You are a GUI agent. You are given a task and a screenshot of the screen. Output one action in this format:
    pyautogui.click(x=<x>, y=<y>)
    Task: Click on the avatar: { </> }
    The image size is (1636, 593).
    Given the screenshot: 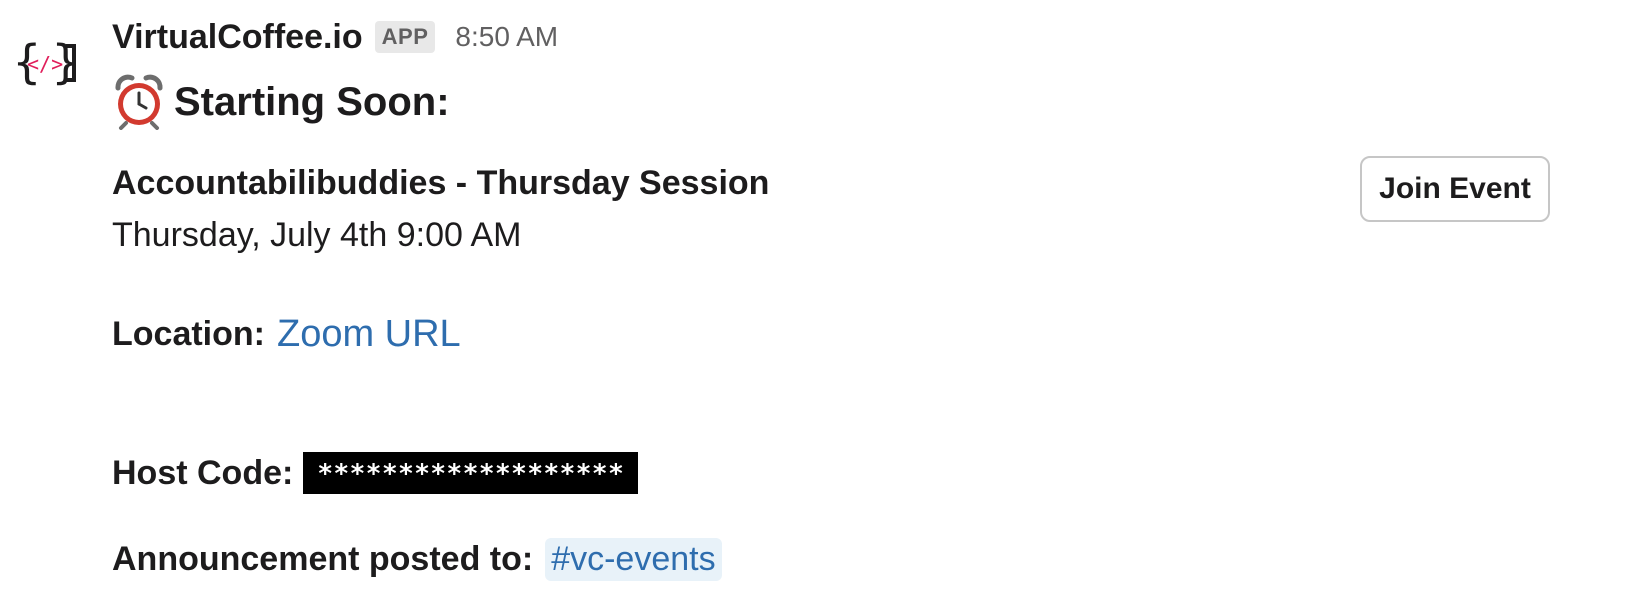 What is the action you would take?
    pyautogui.click(x=46, y=60)
    